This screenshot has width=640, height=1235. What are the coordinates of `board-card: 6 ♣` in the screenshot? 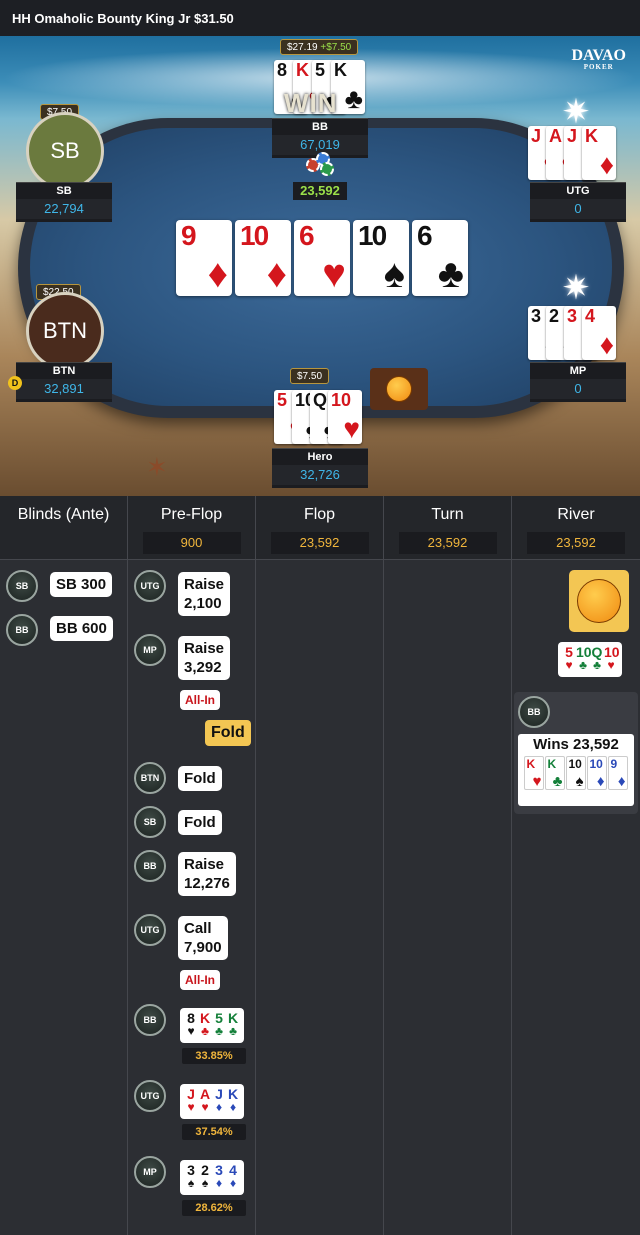 It's located at (440, 258).